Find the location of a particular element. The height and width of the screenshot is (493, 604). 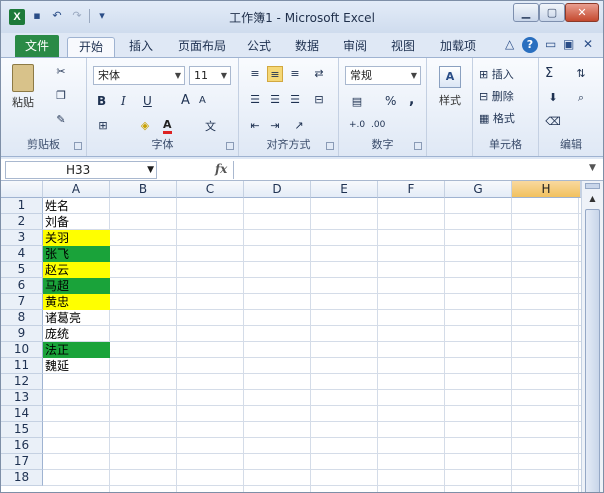

format-cells-button: ▦ 格式 is located at coordinates (497, 118).